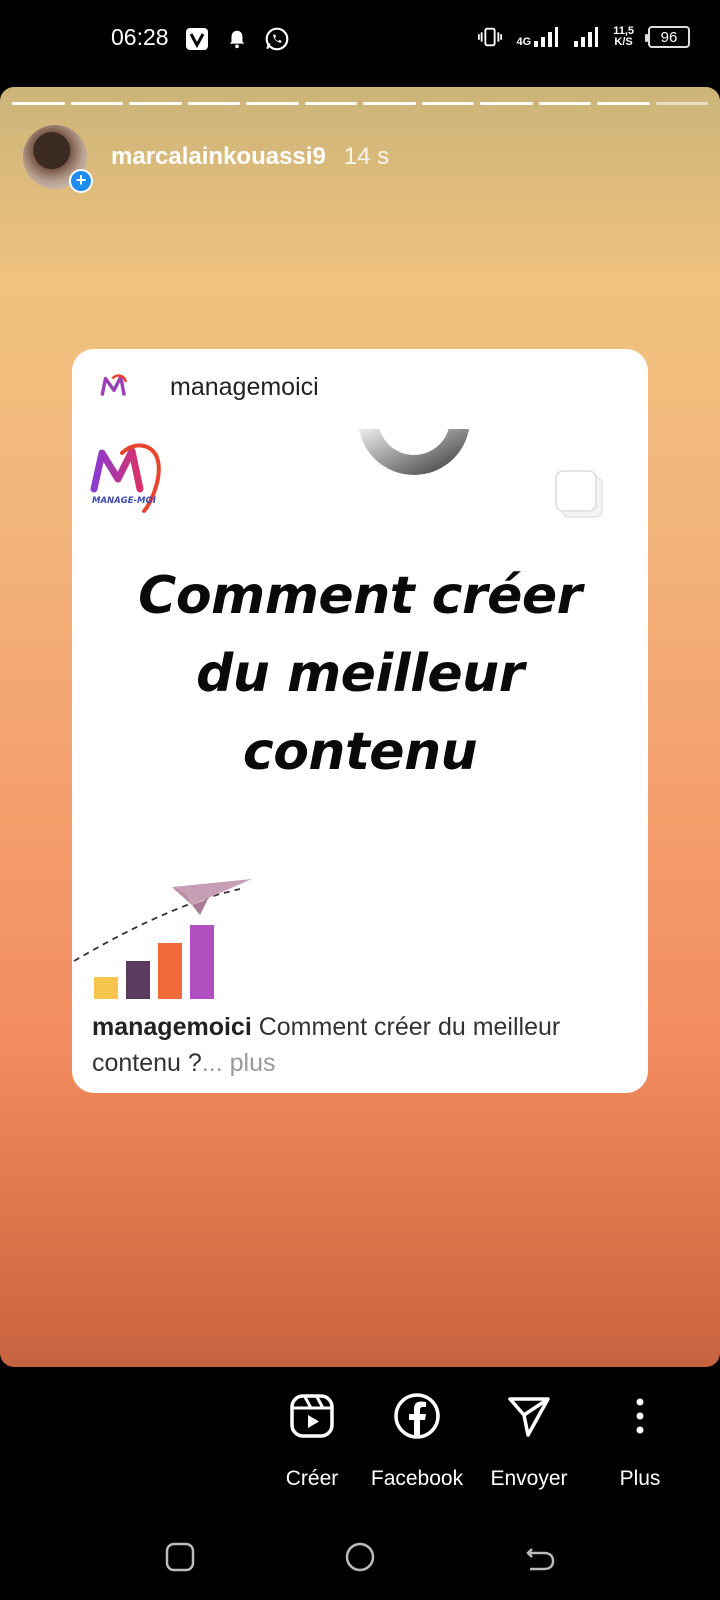 The height and width of the screenshot is (1600, 720). I want to click on avatar: +, so click(58, 159).